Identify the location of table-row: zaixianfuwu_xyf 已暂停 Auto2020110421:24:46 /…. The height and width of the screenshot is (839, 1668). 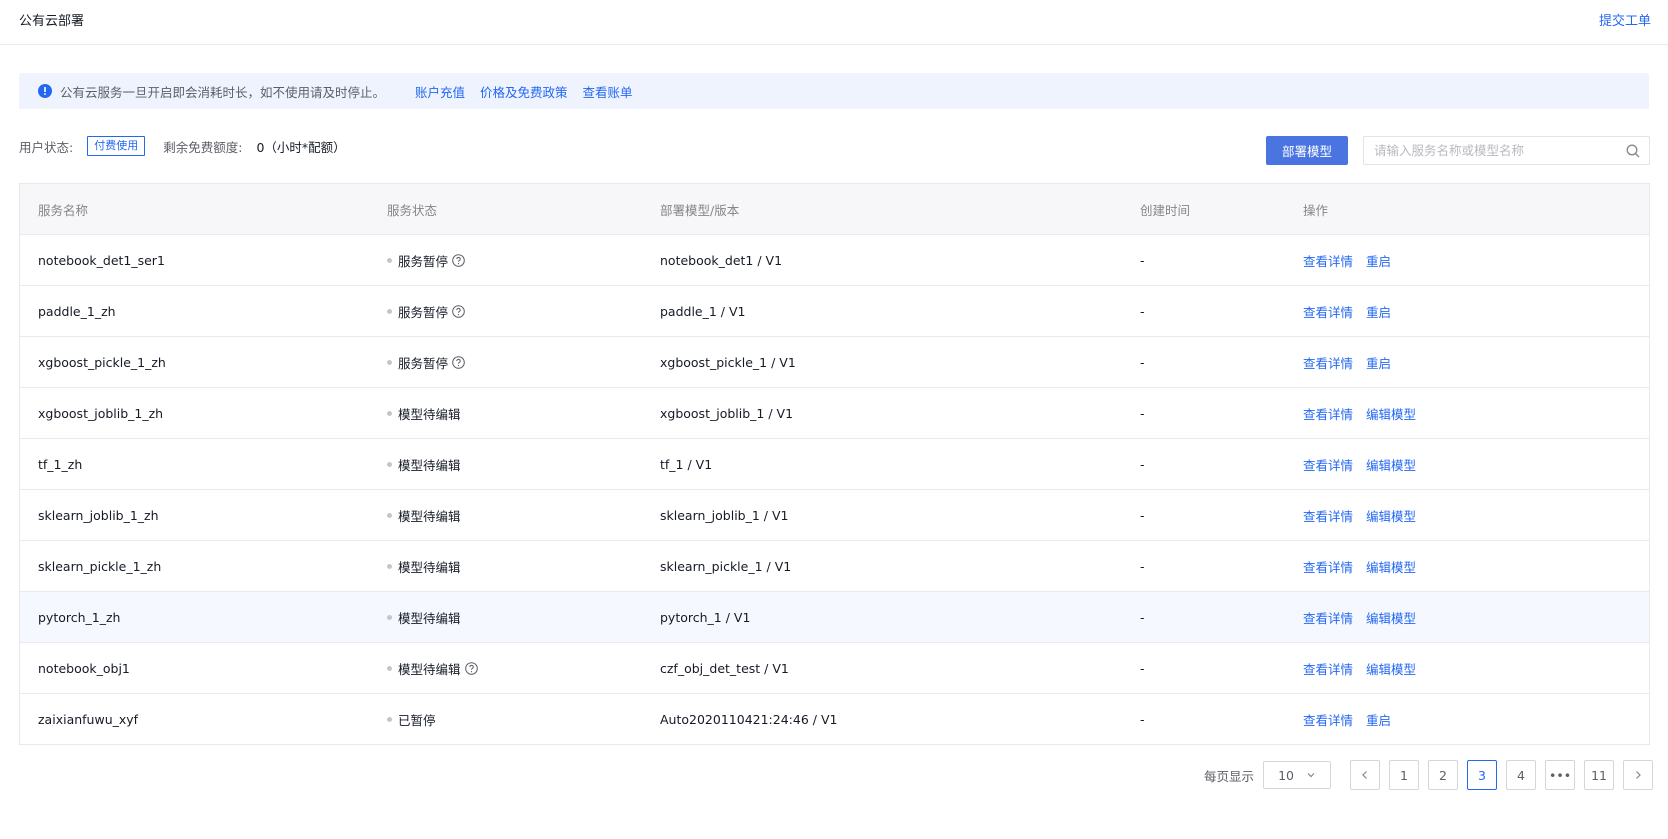
(834, 719).